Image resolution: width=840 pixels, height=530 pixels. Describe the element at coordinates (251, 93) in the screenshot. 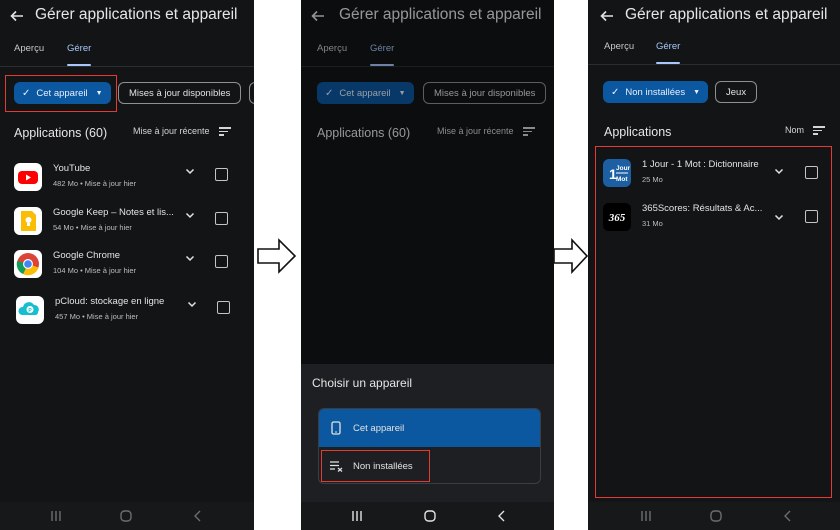

I see `chip-partial` at that location.